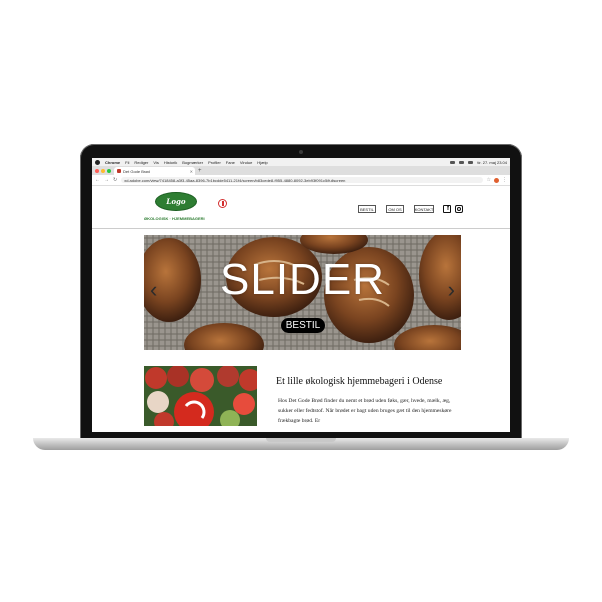 This screenshot has height=602, width=602. What do you see at coordinates (447, 209) in the screenshot?
I see `facebook-icon: f` at bounding box center [447, 209].